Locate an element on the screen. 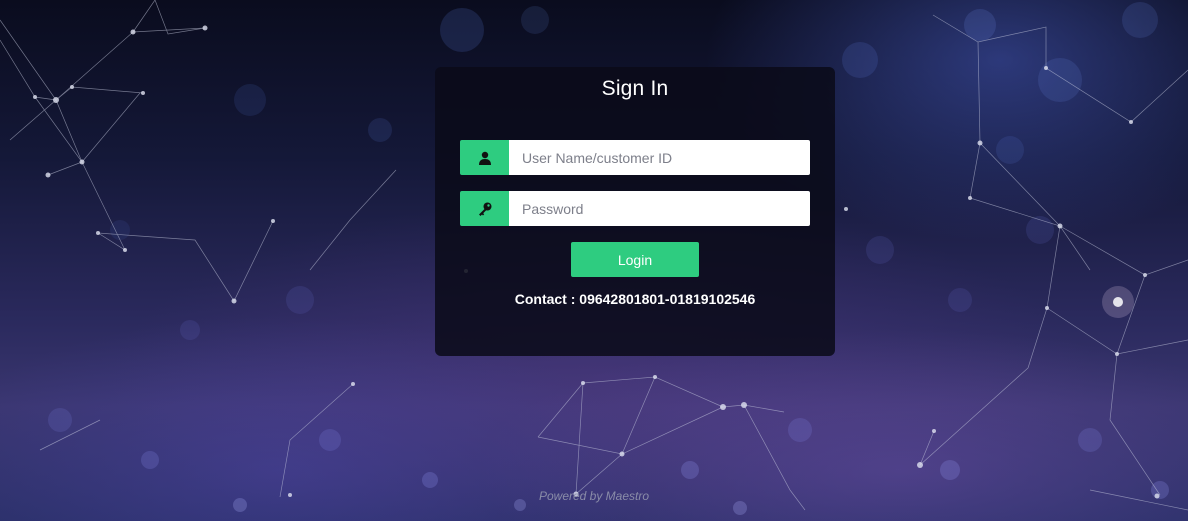 Image resolution: width=1188 pixels, height=521 pixels. contact-text: Contact : 09642801801-01819102546 is located at coordinates (635, 299).